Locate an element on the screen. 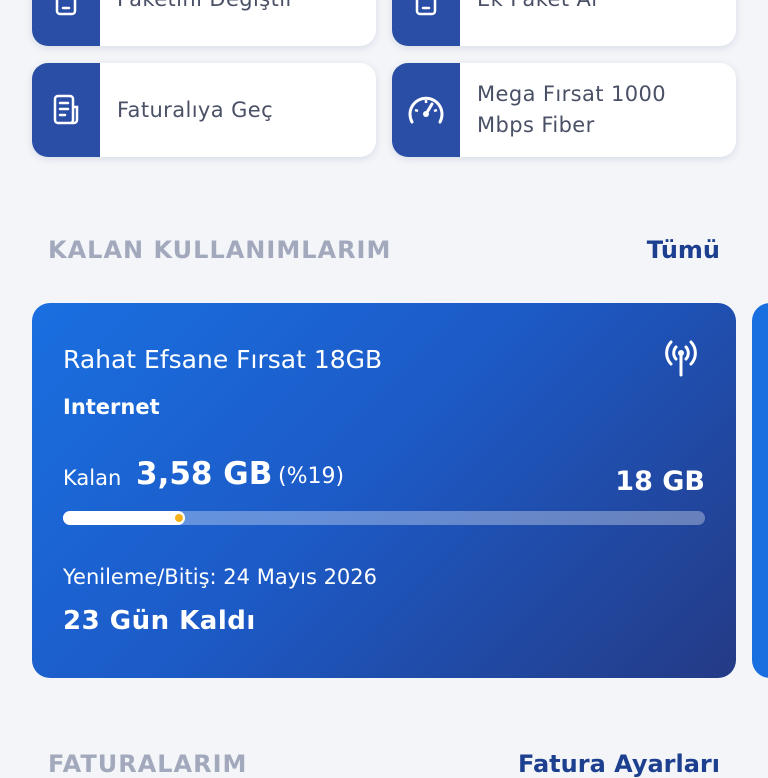 The image size is (768, 778). action-tile-switch-to-postpaid: Faturalıya Geç is located at coordinates (204, 110).